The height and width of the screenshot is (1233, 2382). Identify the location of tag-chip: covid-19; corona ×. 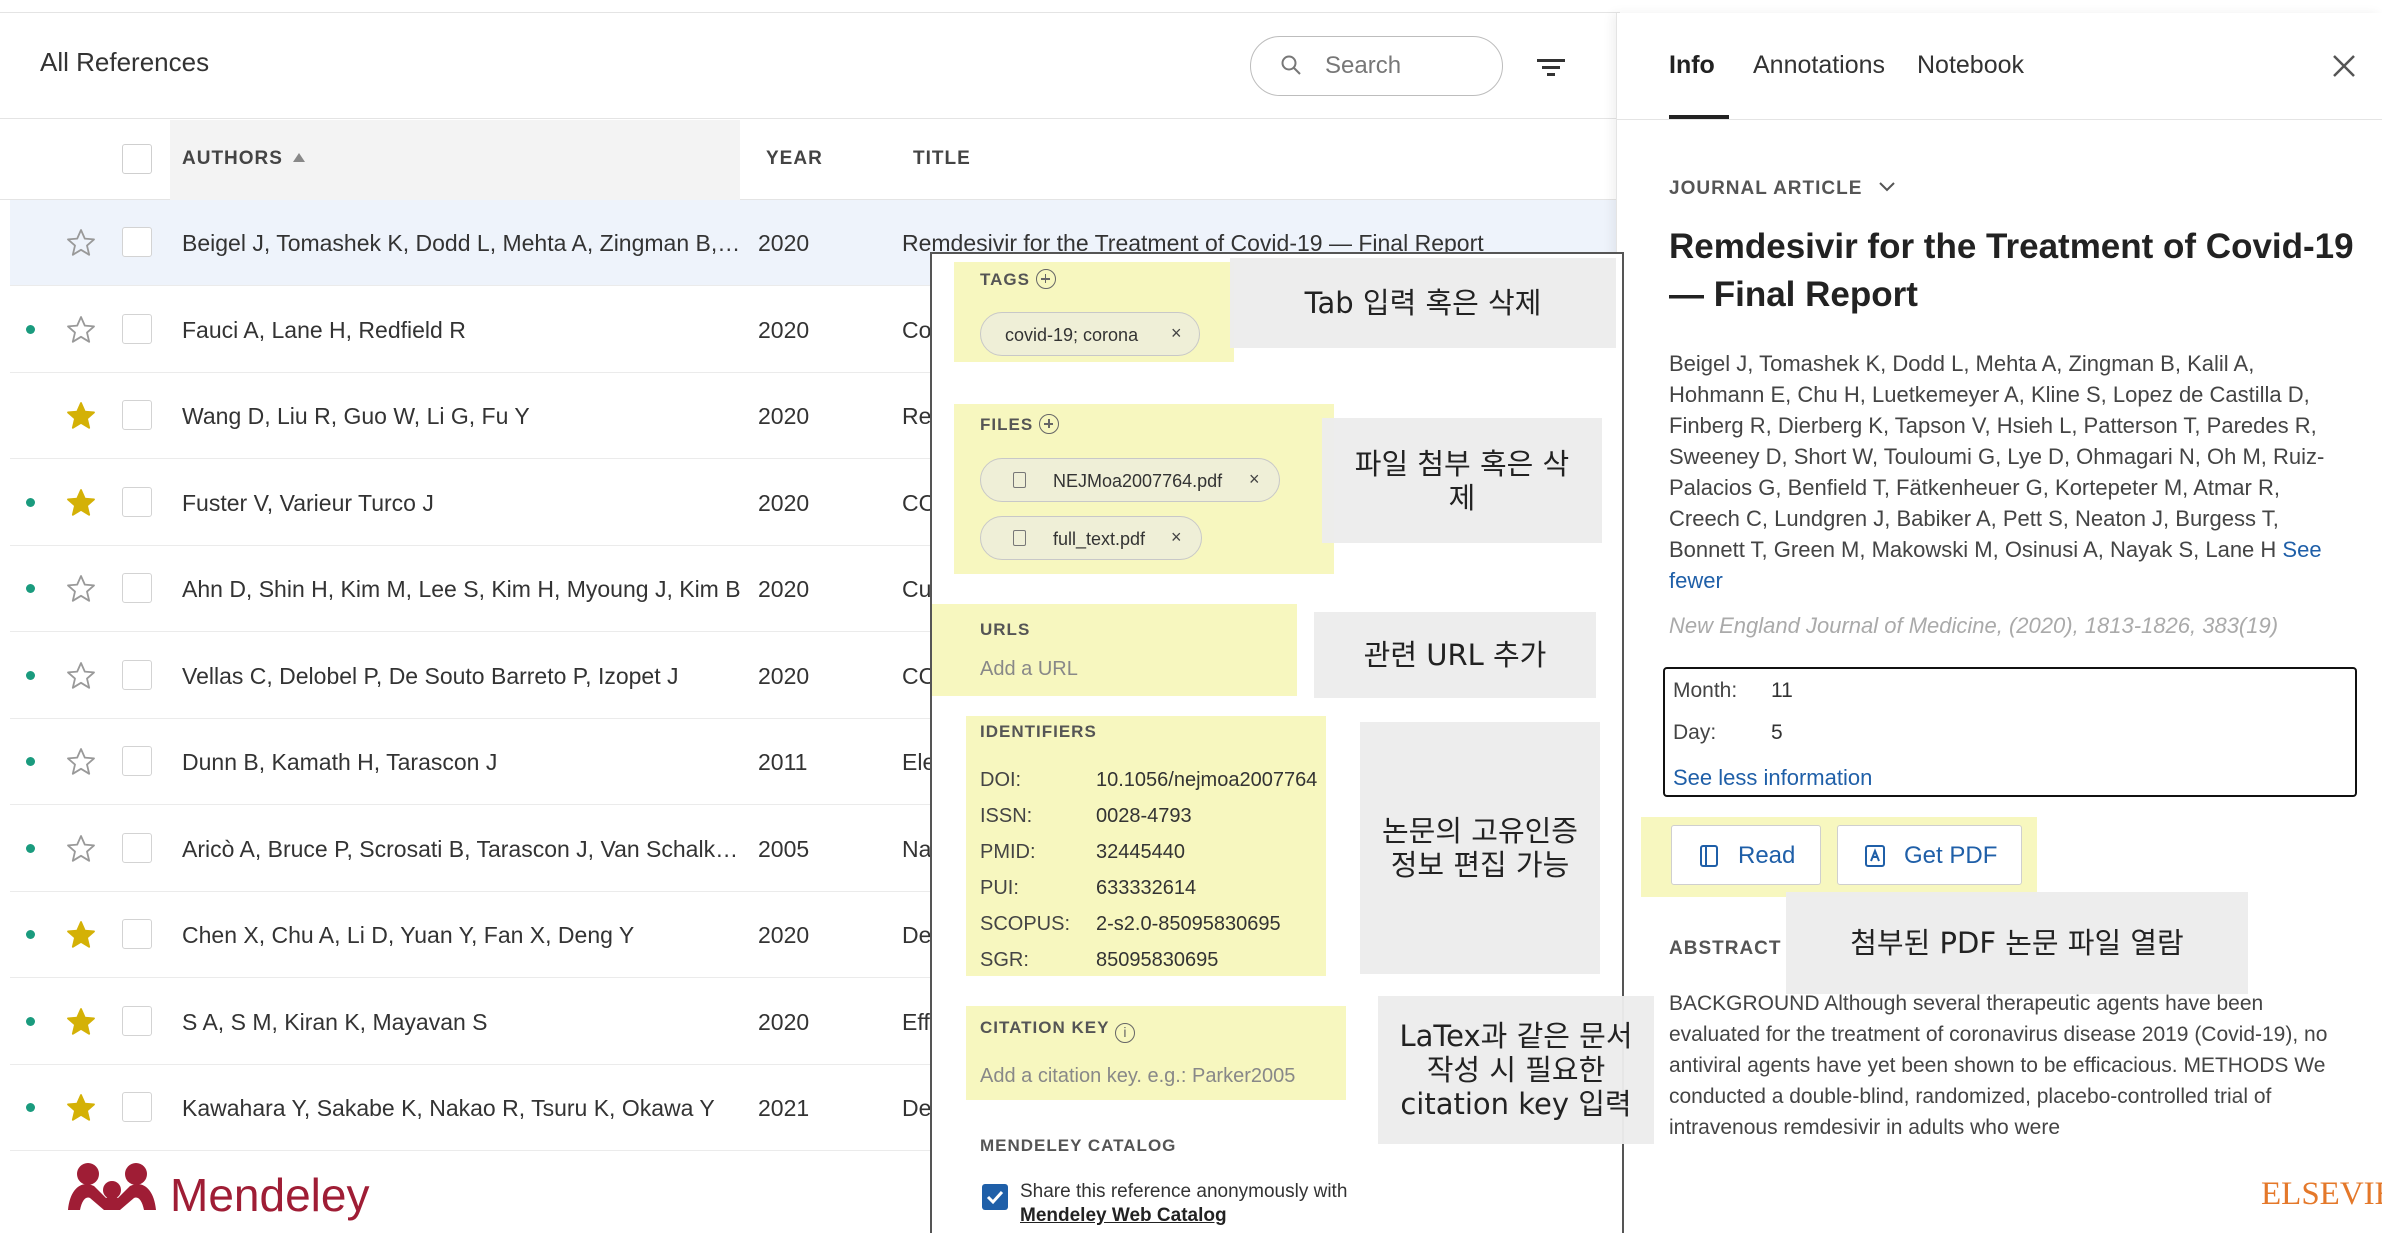
(1090, 334).